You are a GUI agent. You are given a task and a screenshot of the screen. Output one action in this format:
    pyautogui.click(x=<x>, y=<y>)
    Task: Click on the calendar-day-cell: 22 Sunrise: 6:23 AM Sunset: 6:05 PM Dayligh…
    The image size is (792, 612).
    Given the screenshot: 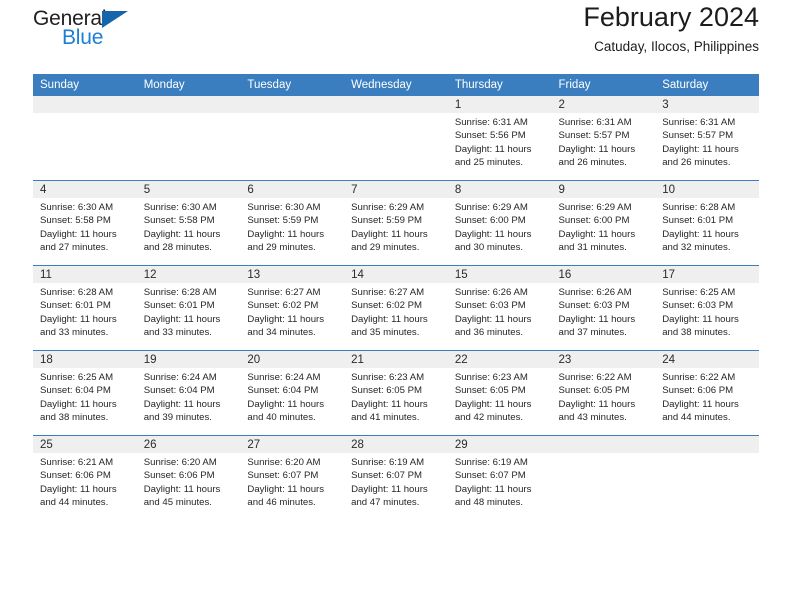 What is the action you would take?
    pyautogui.click(x=499, y=393)
    